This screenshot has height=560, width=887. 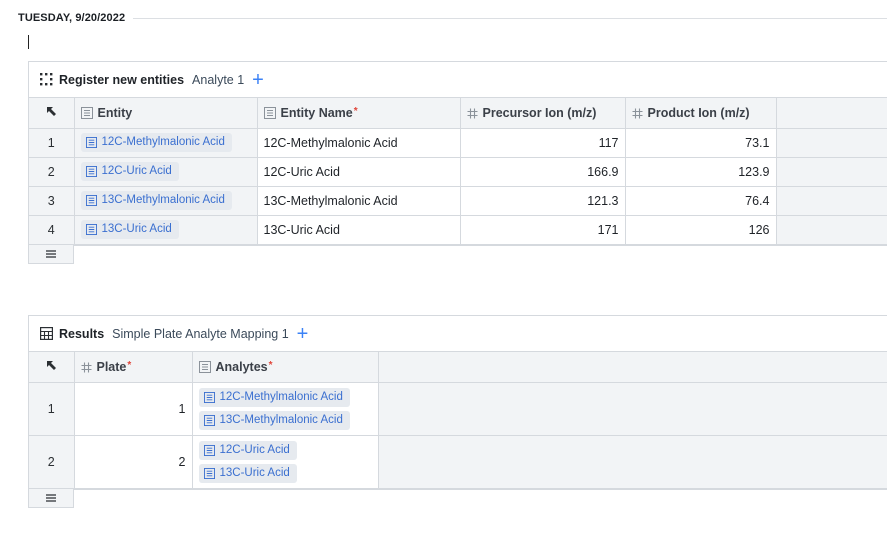 What do you see at coordinates (46, 334) in the screenshot?
I see `table-icon` at bounding box center [46, 334].